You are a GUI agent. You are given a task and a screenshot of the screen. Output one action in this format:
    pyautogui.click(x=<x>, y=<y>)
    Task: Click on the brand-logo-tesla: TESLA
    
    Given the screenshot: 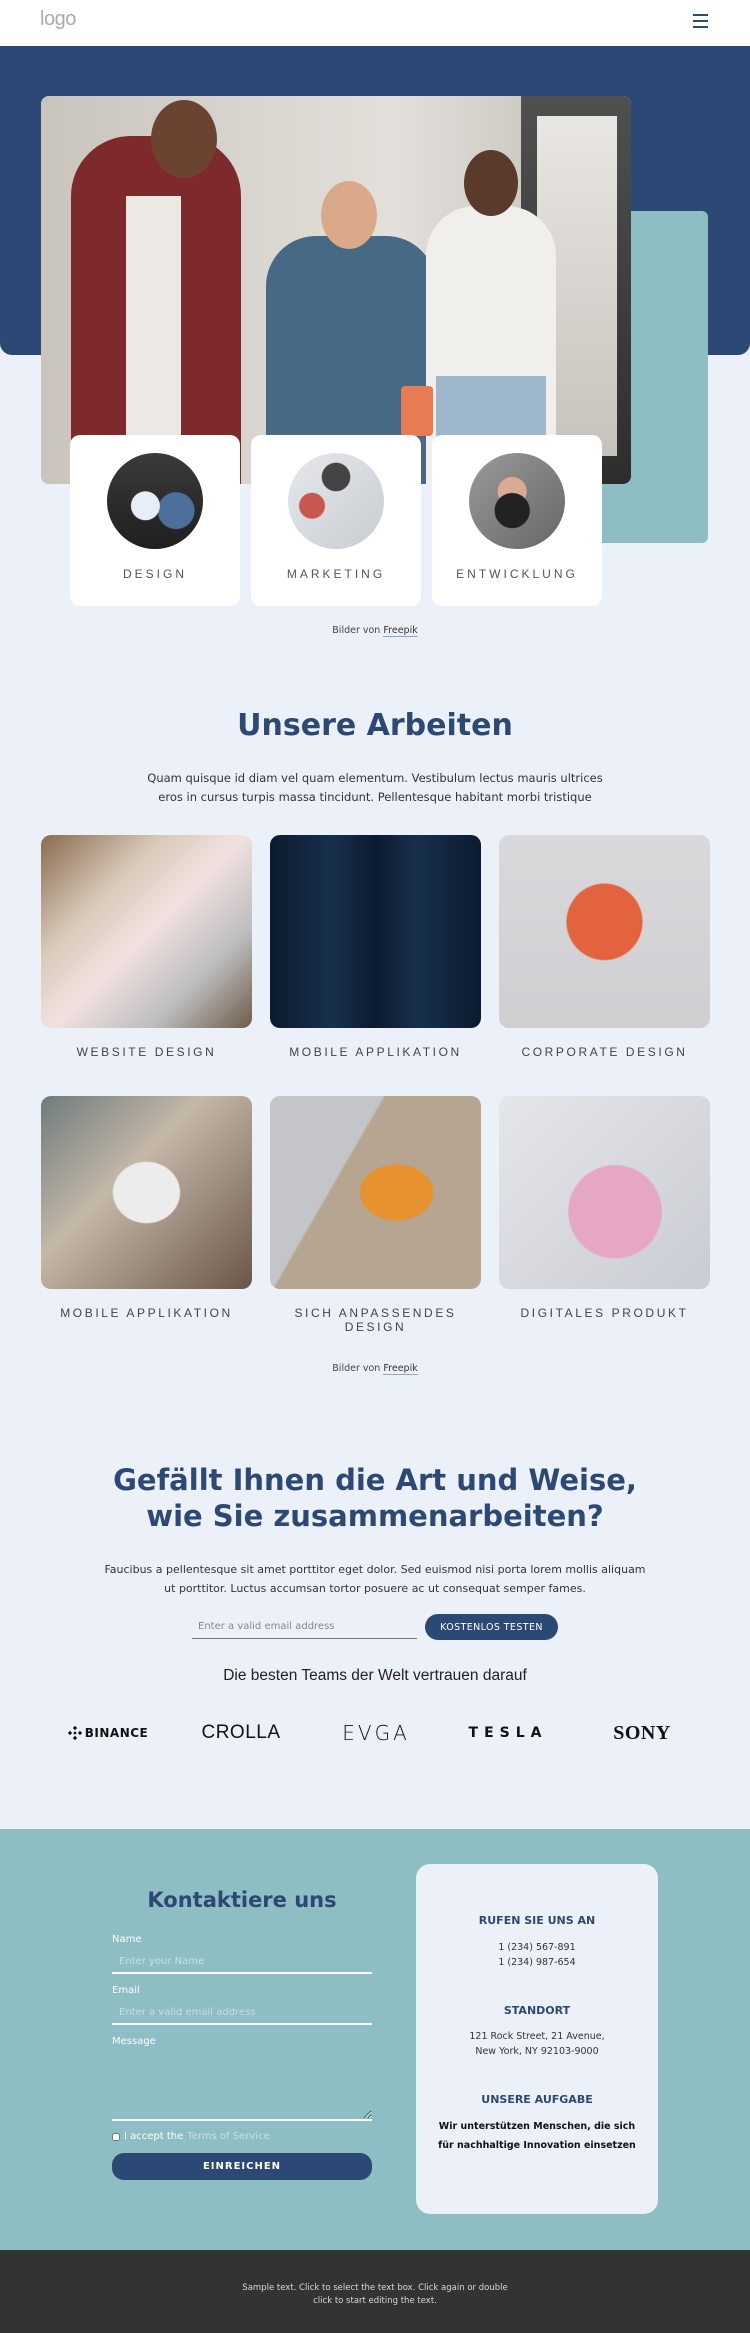 What is the action you would take?
    pyautogui.click(x=508, y=1733)
    